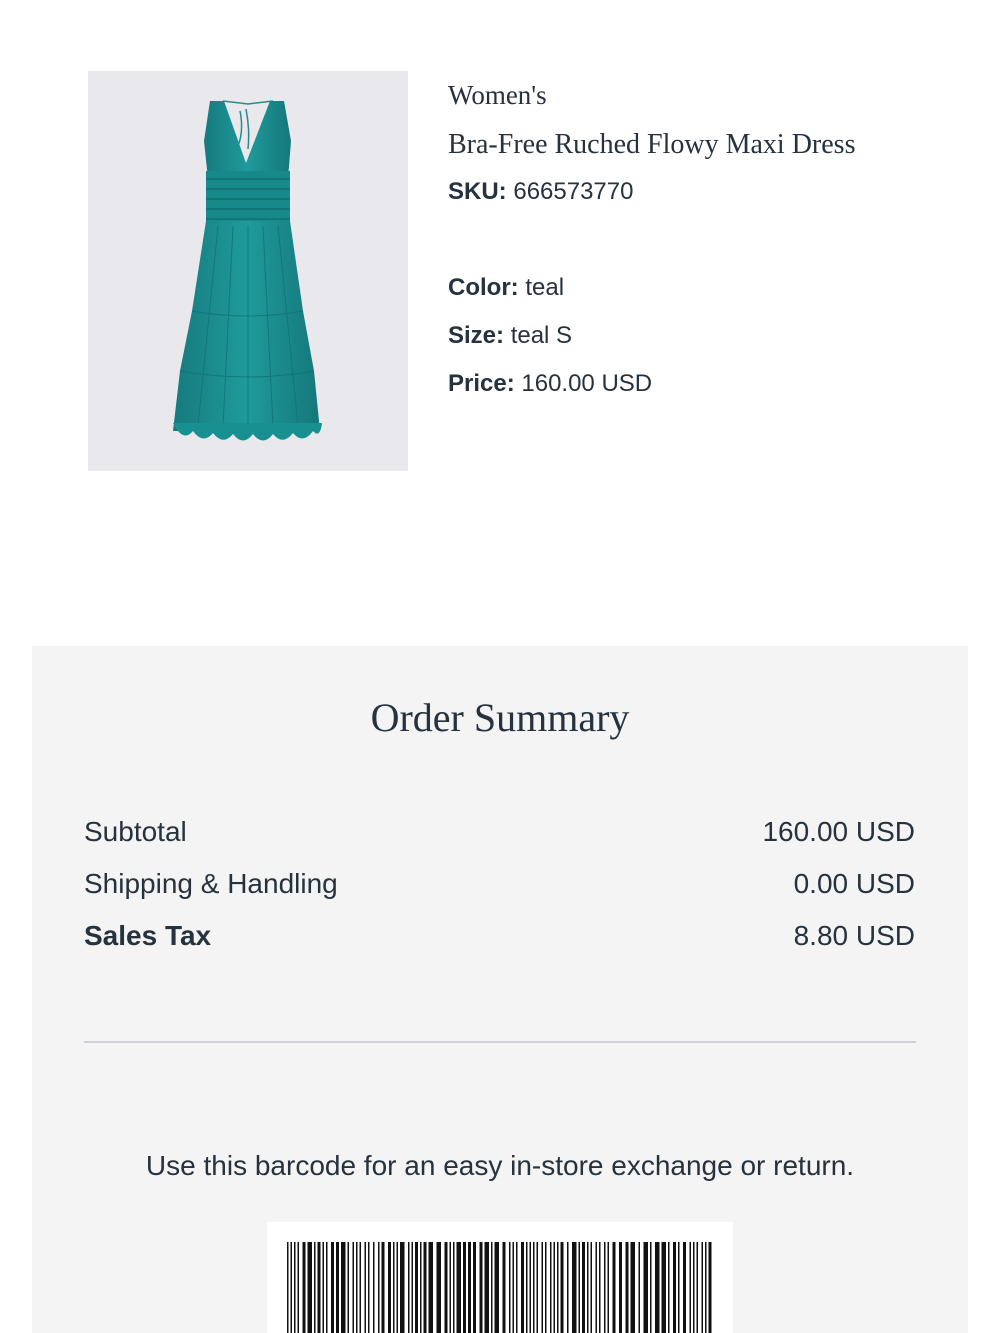 This screenshot has height=1333, width=1000. I want to click on order-summary-title: Order Summary, so click(500, 717).